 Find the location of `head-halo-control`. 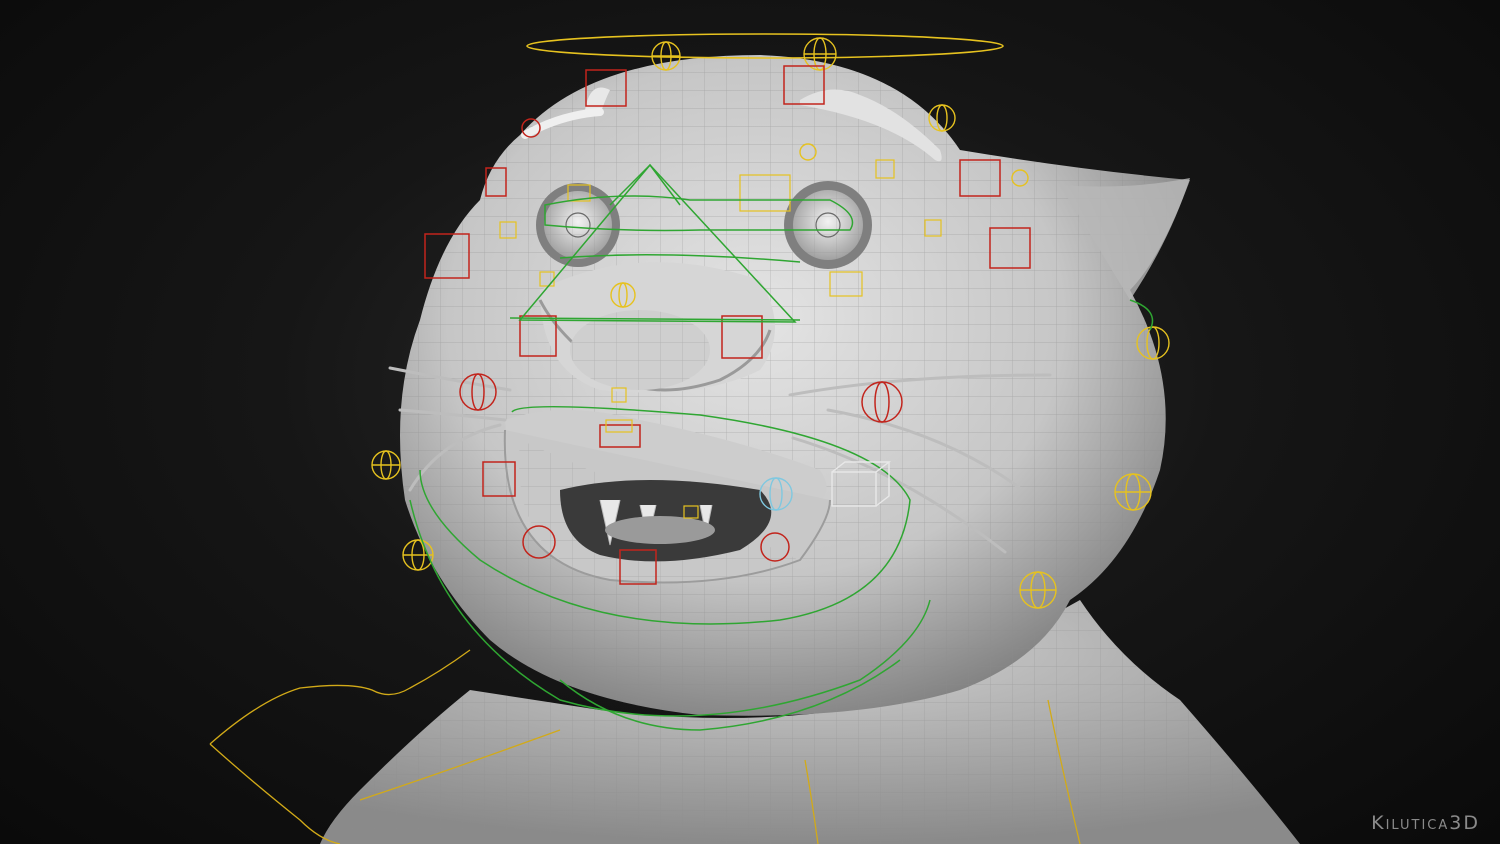

head-halo-control is located at coordinates (765, 46).